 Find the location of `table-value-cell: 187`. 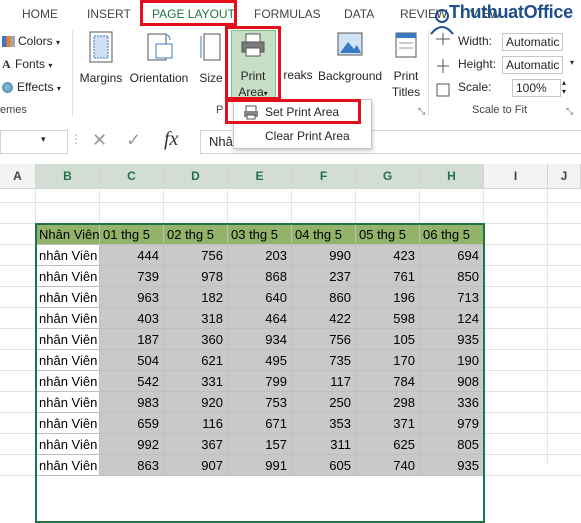

table-value-cell: 187 is located at coordinates (132, 339).